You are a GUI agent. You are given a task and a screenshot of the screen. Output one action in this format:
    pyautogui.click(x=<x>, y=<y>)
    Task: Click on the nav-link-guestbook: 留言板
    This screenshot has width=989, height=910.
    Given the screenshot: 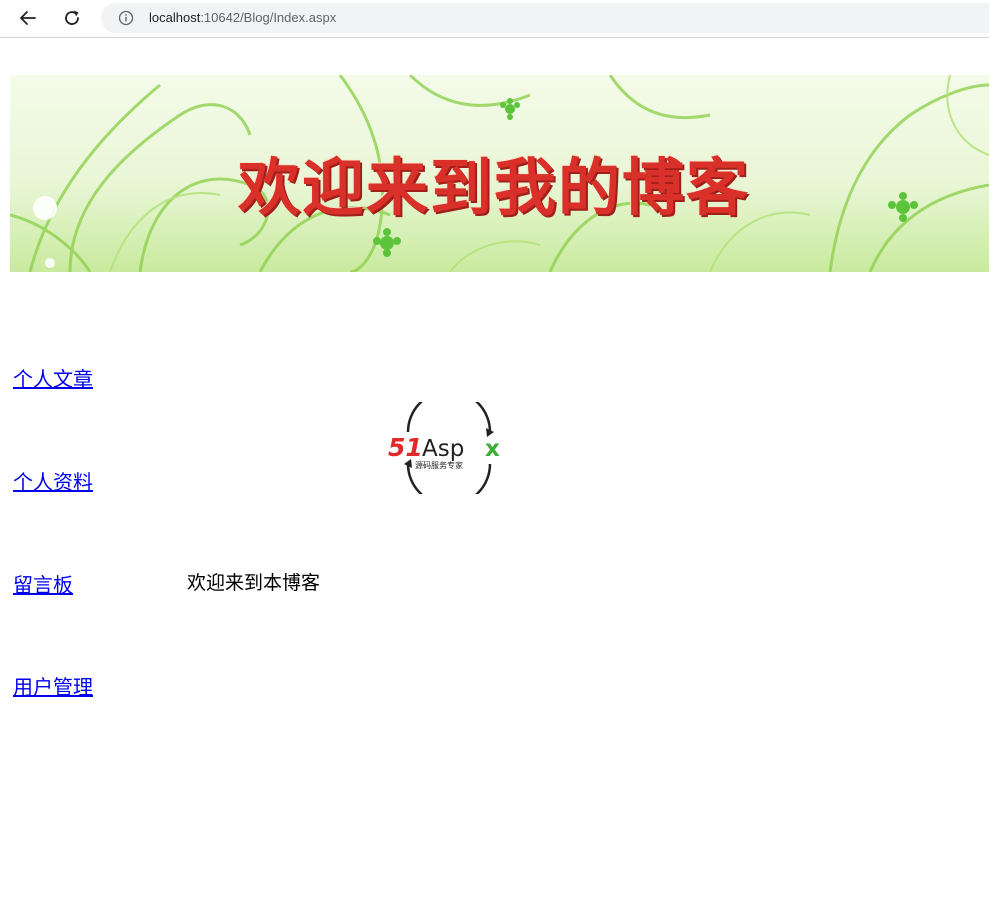 What is the action you would take?
    pyautogui.click(x=43, y=583)
    